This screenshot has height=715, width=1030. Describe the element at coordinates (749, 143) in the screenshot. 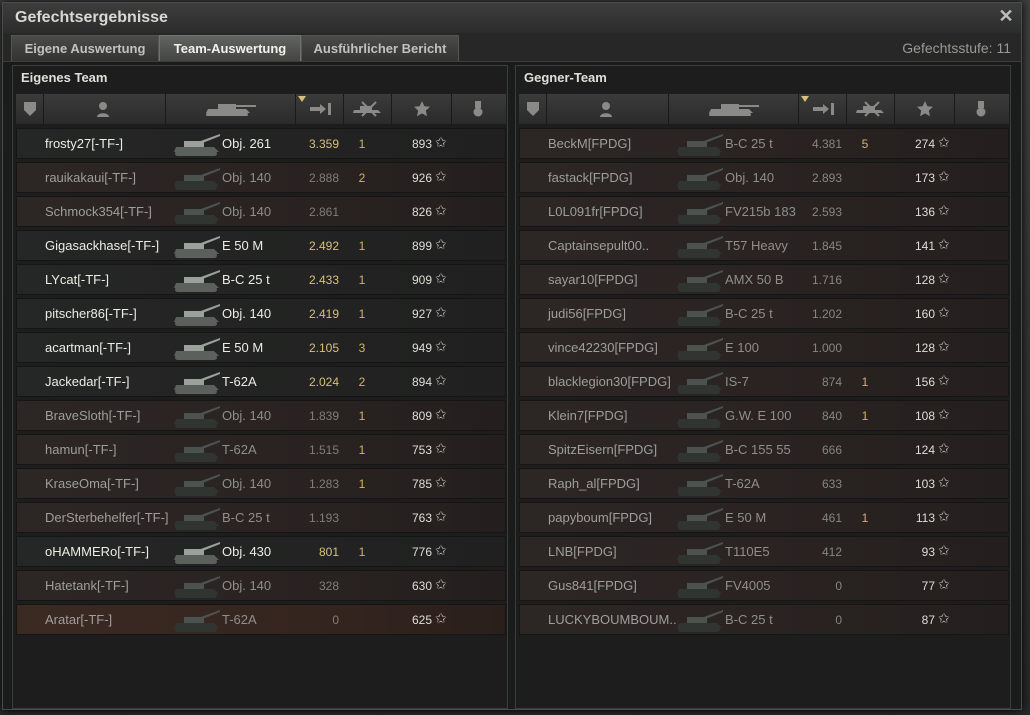

I see `vehicle-name: B-C 25 t` at that location.